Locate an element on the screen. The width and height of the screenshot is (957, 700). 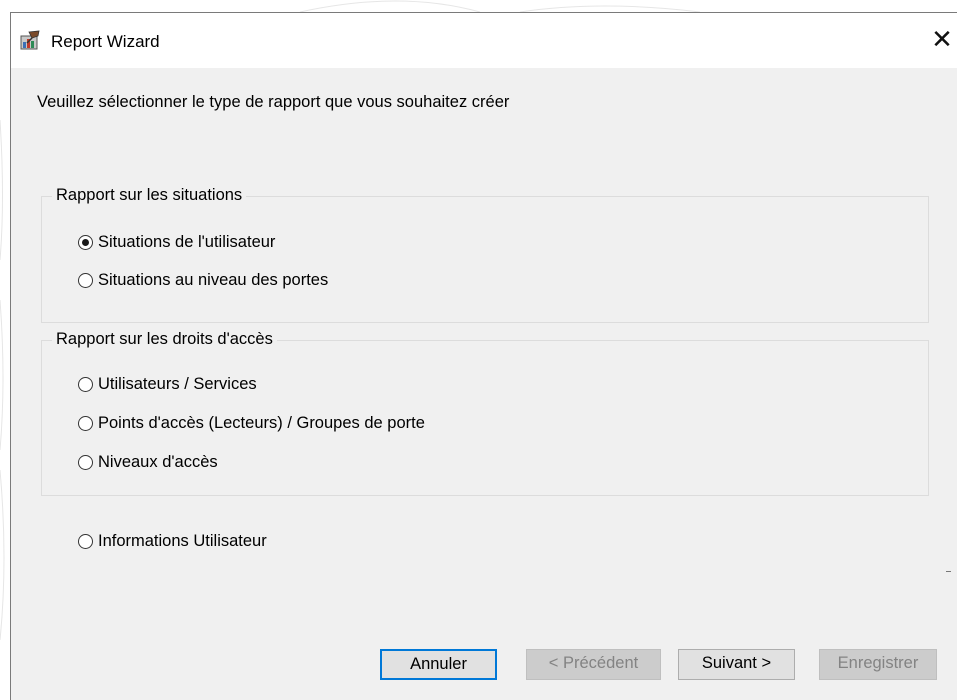
radio-user-information: Informations Utilisateur is located at coordinates (172, 541).